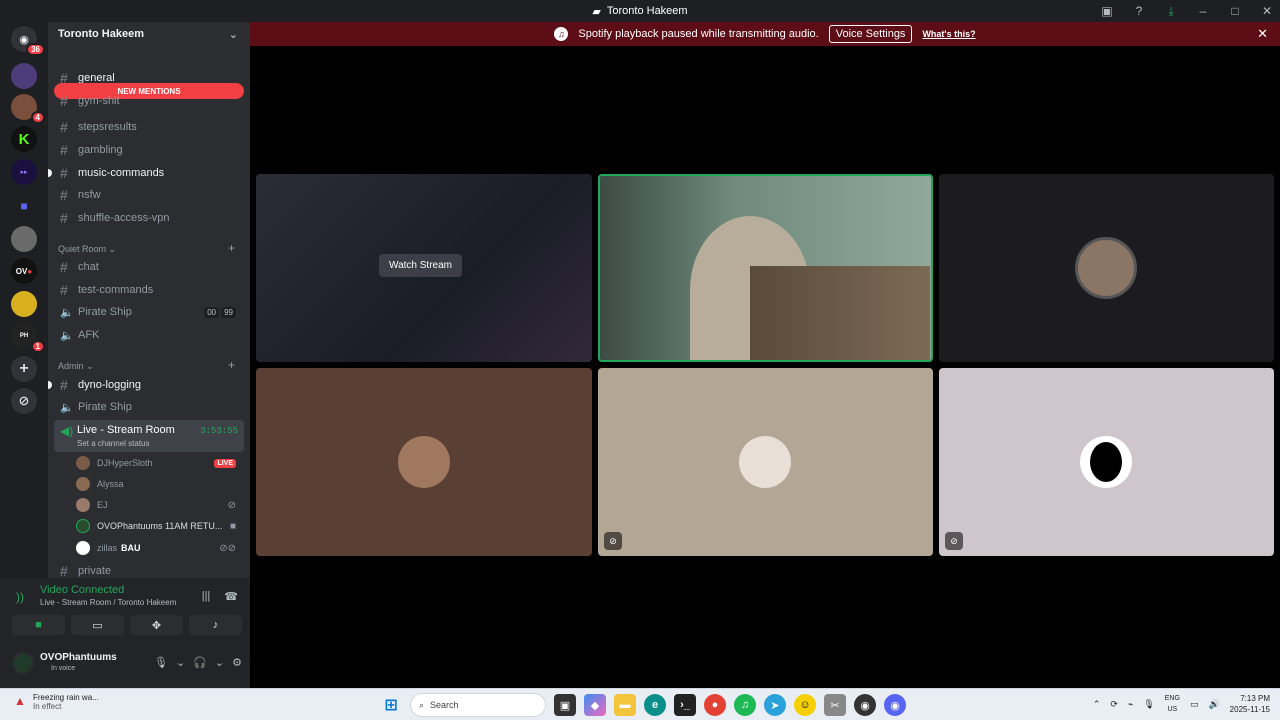  Describe the element at coordinates (24, 206) in the screenshot. I see `folder-icon: ■` at that location.